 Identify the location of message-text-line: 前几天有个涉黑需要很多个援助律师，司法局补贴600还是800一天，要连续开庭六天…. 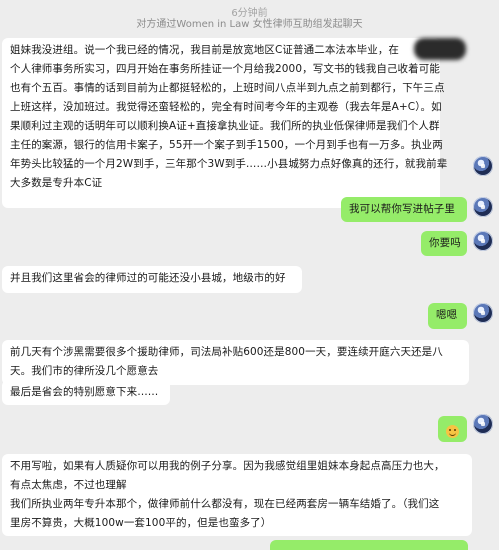
(226, 352).